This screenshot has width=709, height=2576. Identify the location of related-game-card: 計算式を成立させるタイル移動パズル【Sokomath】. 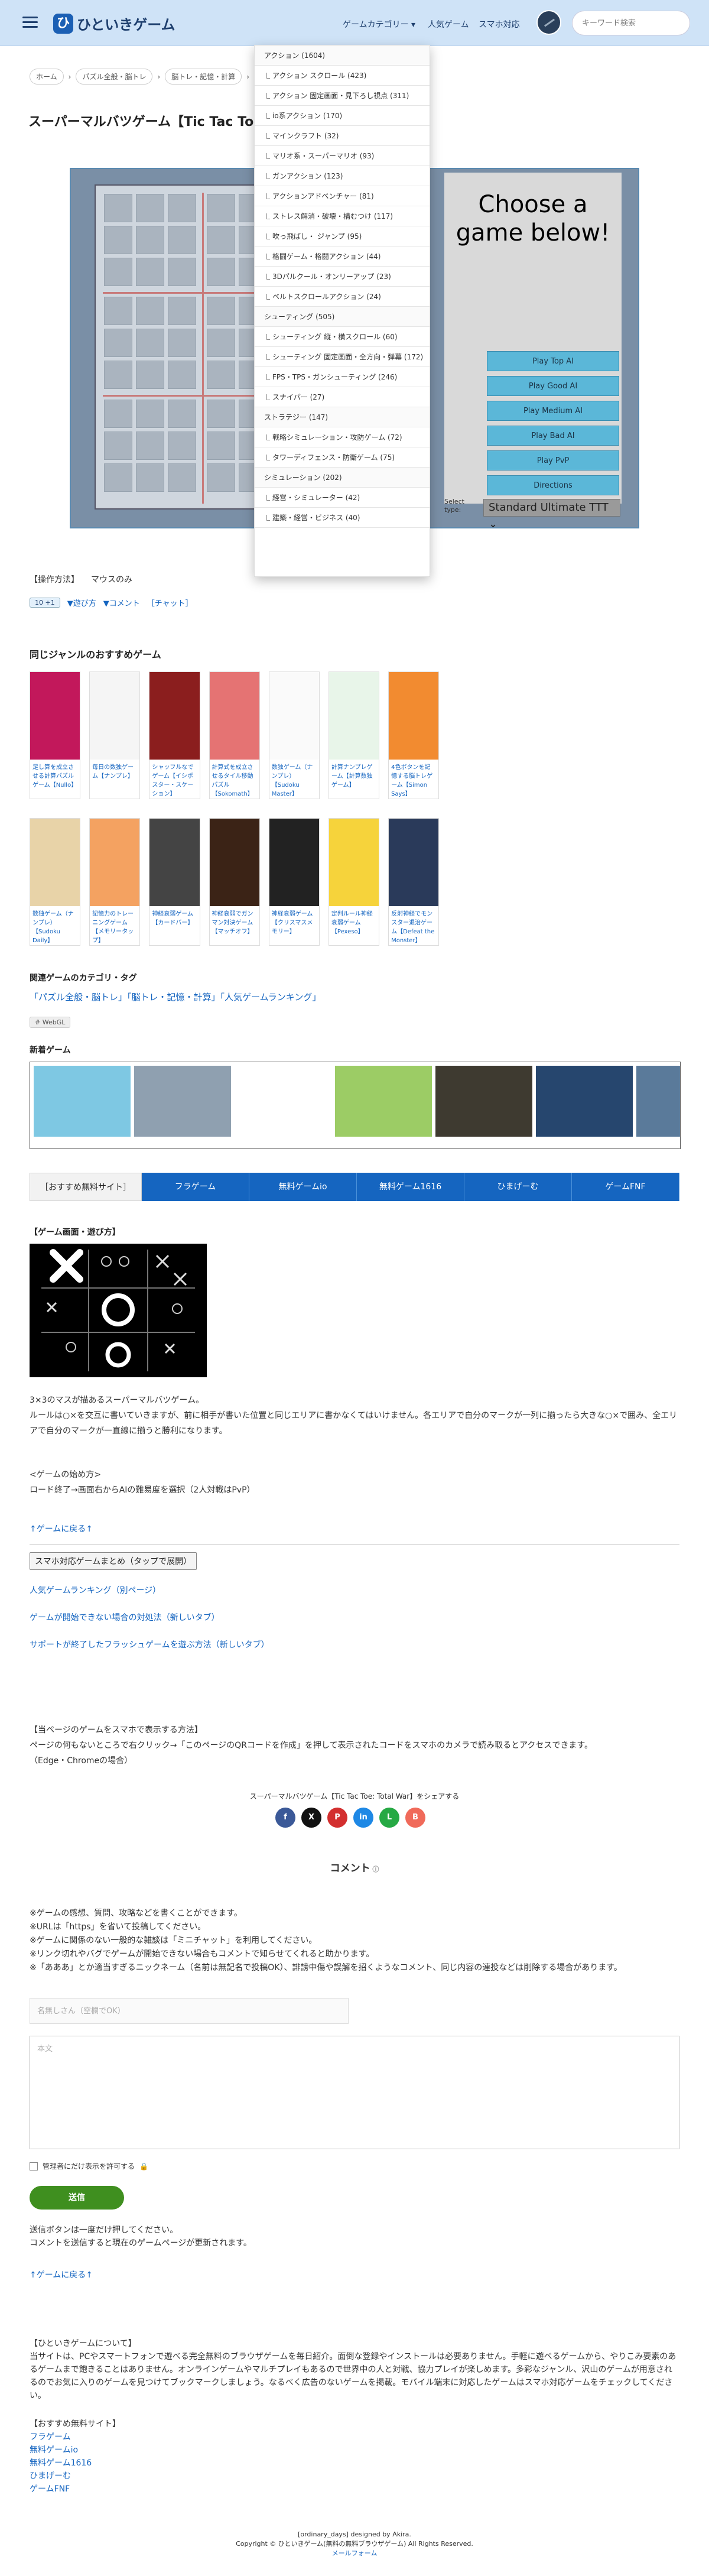
(234, 735).